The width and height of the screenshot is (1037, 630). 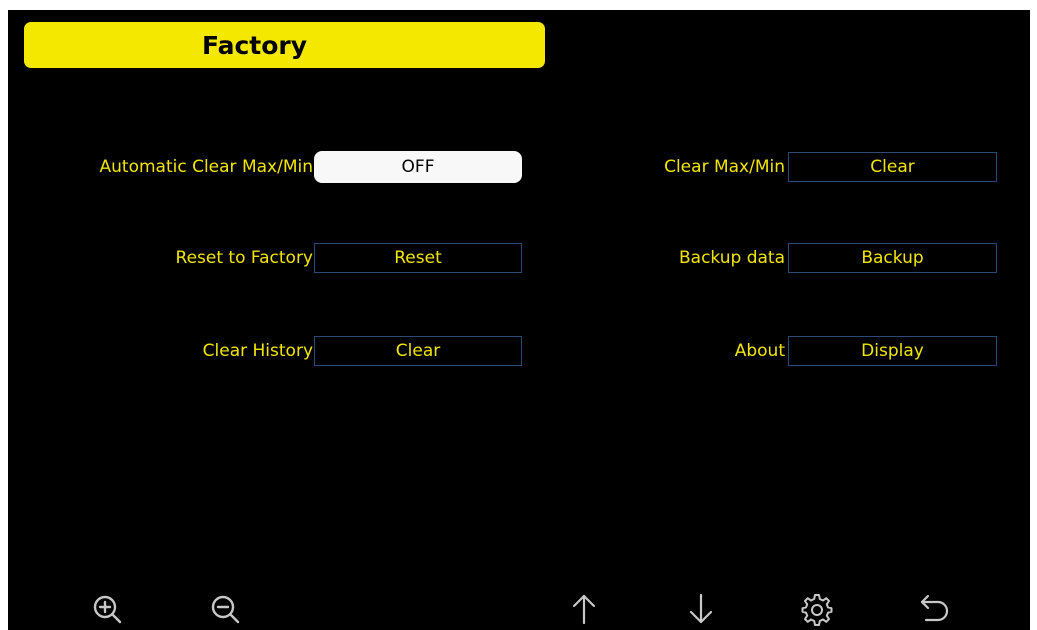 What do you see at coordinates (935, 609) in the screenshot?
I see `back-icon` at bounding box center [935, 609].